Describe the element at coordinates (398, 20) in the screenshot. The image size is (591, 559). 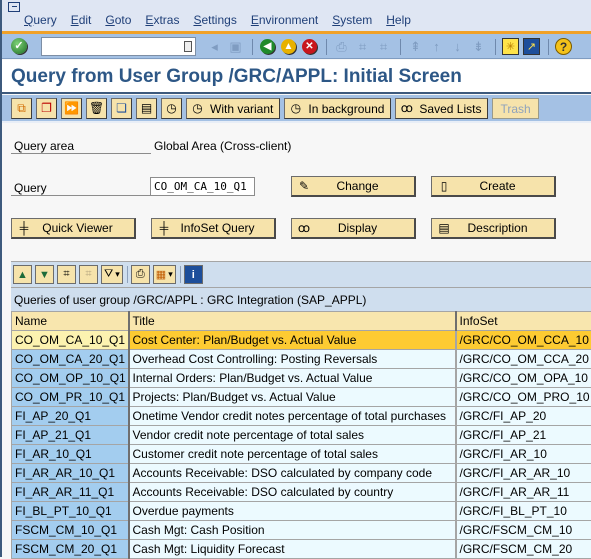
I see `menu-help: Help` at that location.